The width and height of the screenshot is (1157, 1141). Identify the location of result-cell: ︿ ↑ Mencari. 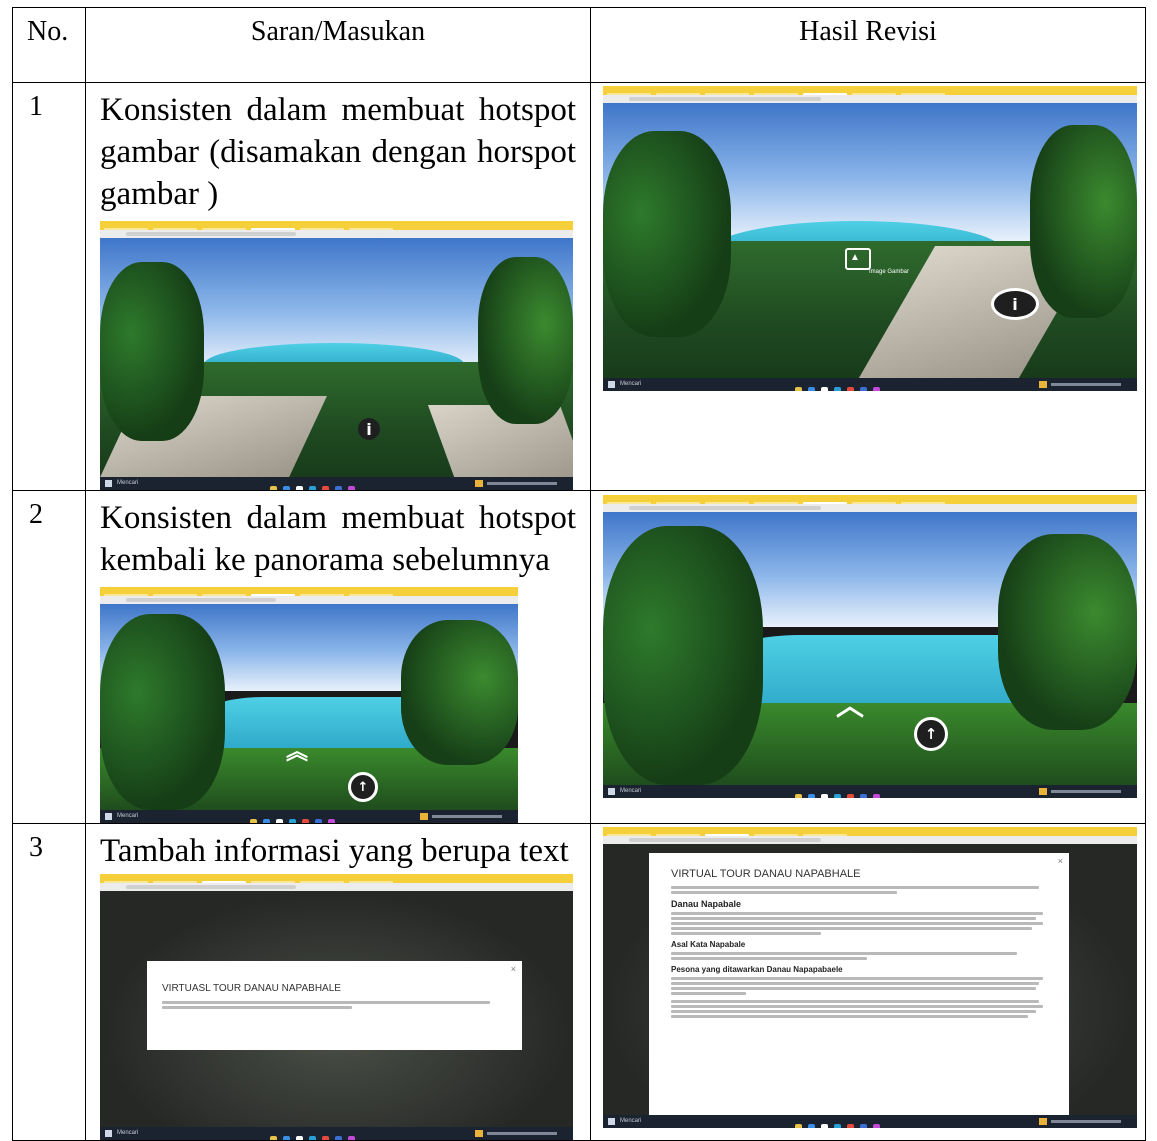
(868, 657).